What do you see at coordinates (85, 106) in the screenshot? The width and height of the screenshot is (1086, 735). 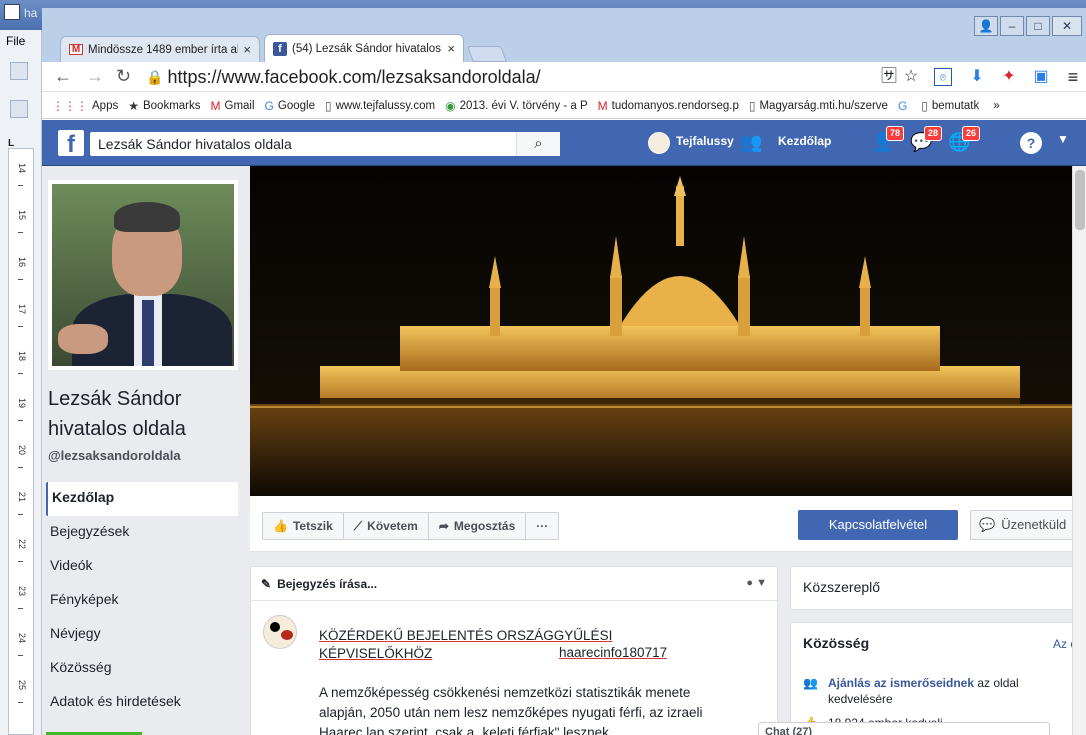 I see `bookmark-item: ⋮⋮⋮ Apps` at bounding box center [85, 106].